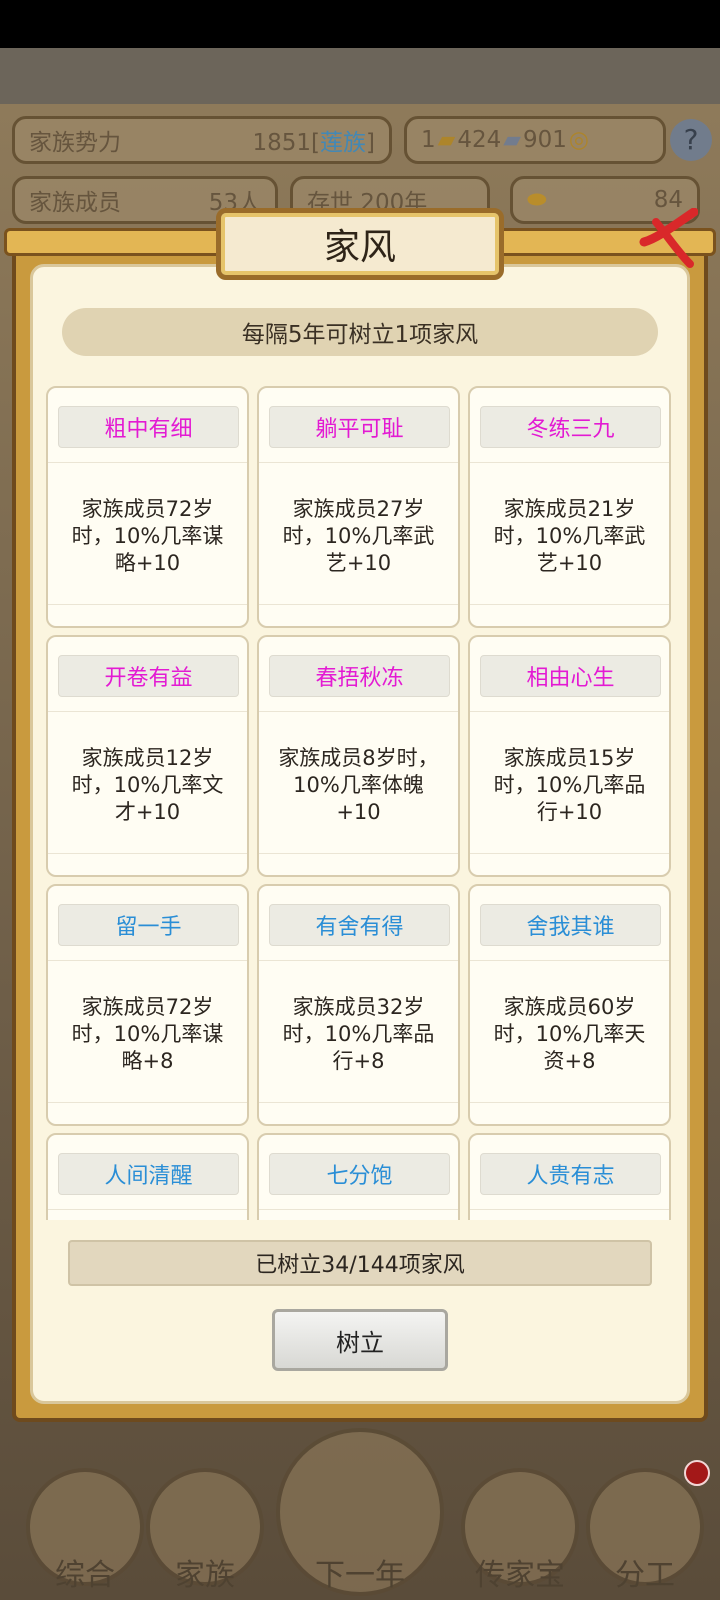  I want to click on close-button, so click(668, 237).